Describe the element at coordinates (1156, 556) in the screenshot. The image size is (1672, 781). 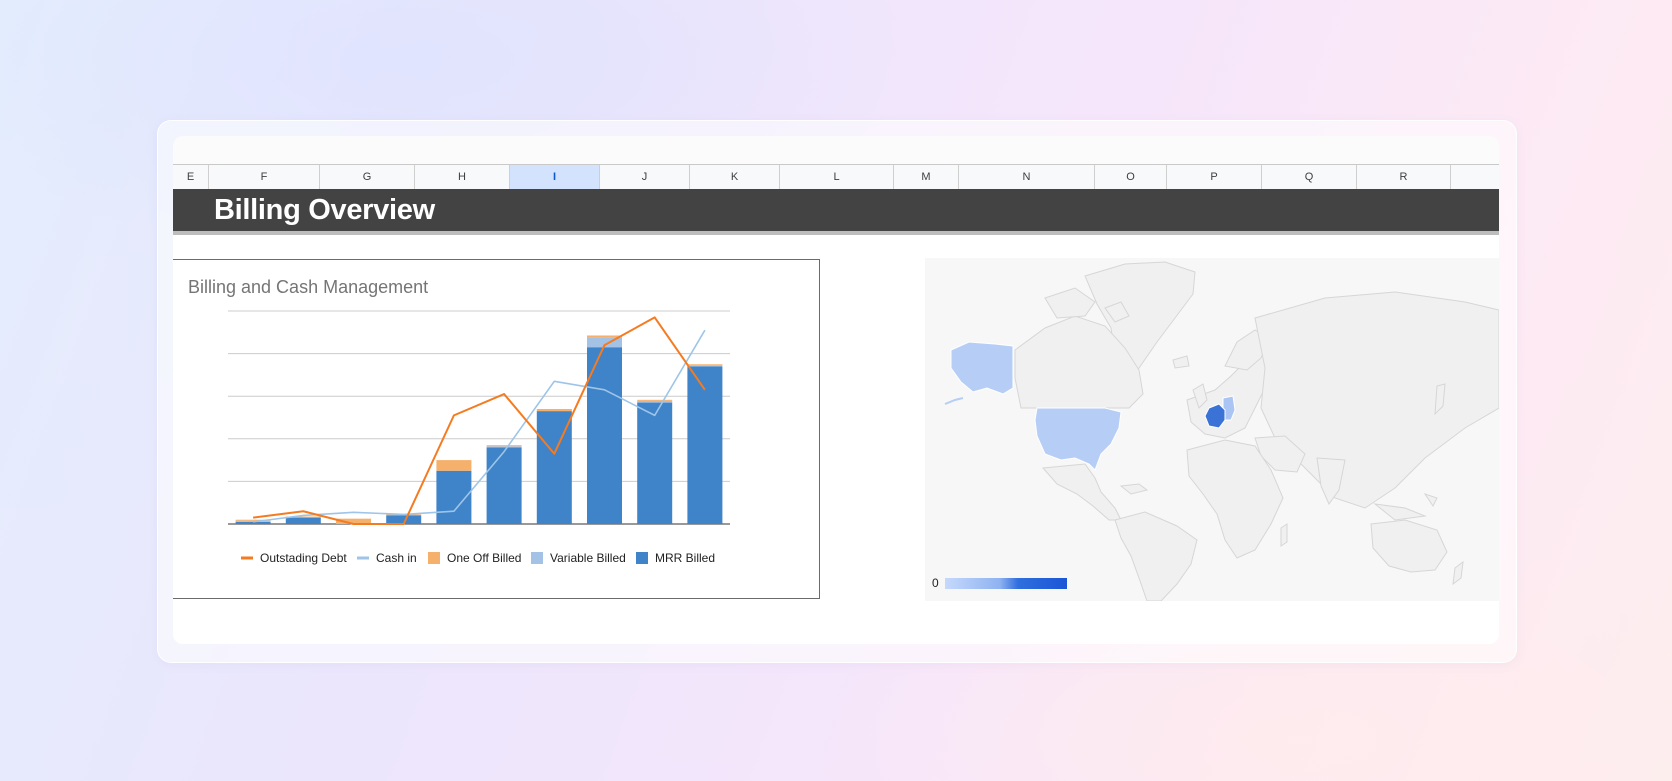
I see `map-region-south-america` at that location.